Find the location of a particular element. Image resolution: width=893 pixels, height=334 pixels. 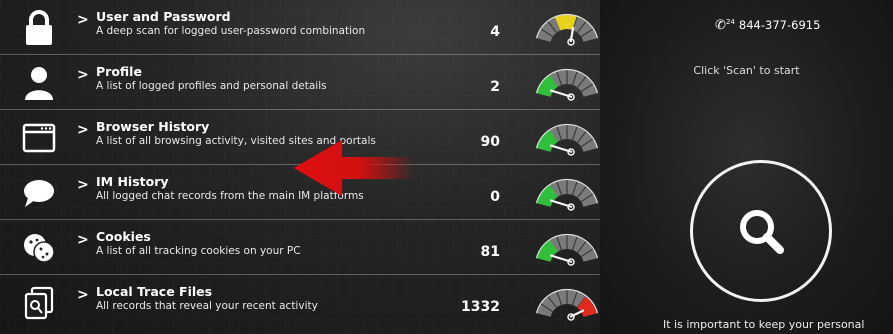

support-phone: ✆24 844-377-6915 is located at coordinates (767, 25).